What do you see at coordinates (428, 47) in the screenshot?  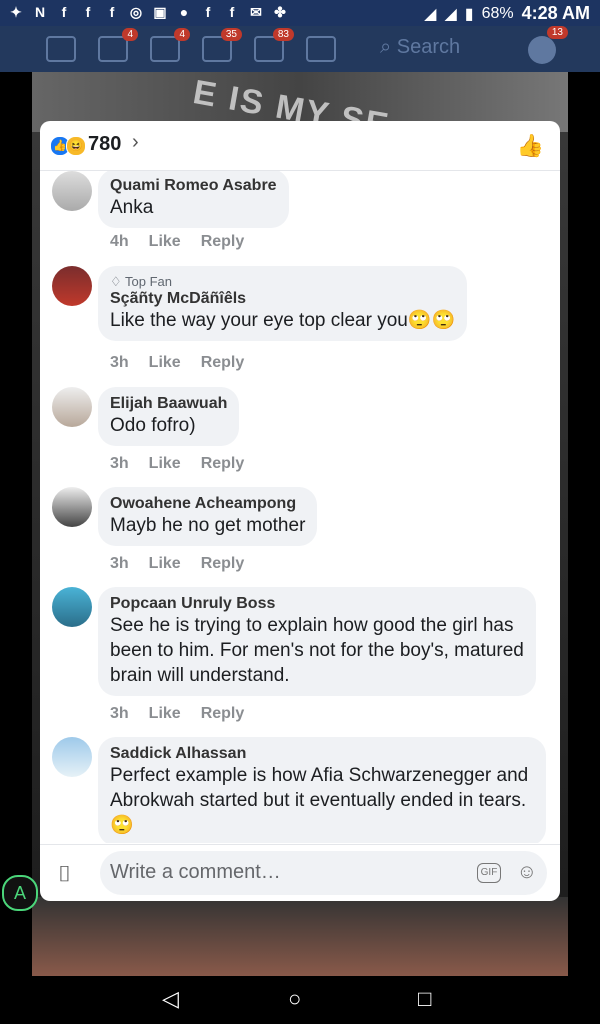 I see `search-placeholder: Search` at bounding box center [428, 47].